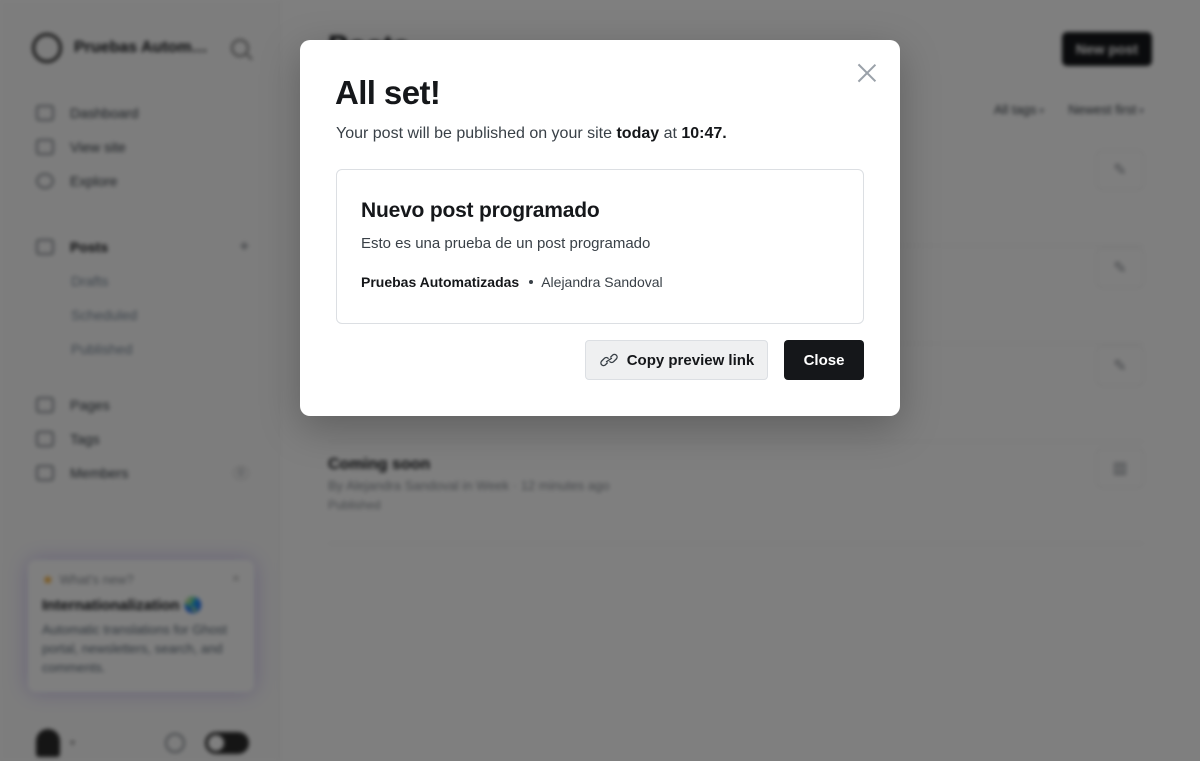  I want to click on publish-message-at: at, so click(670, 133).